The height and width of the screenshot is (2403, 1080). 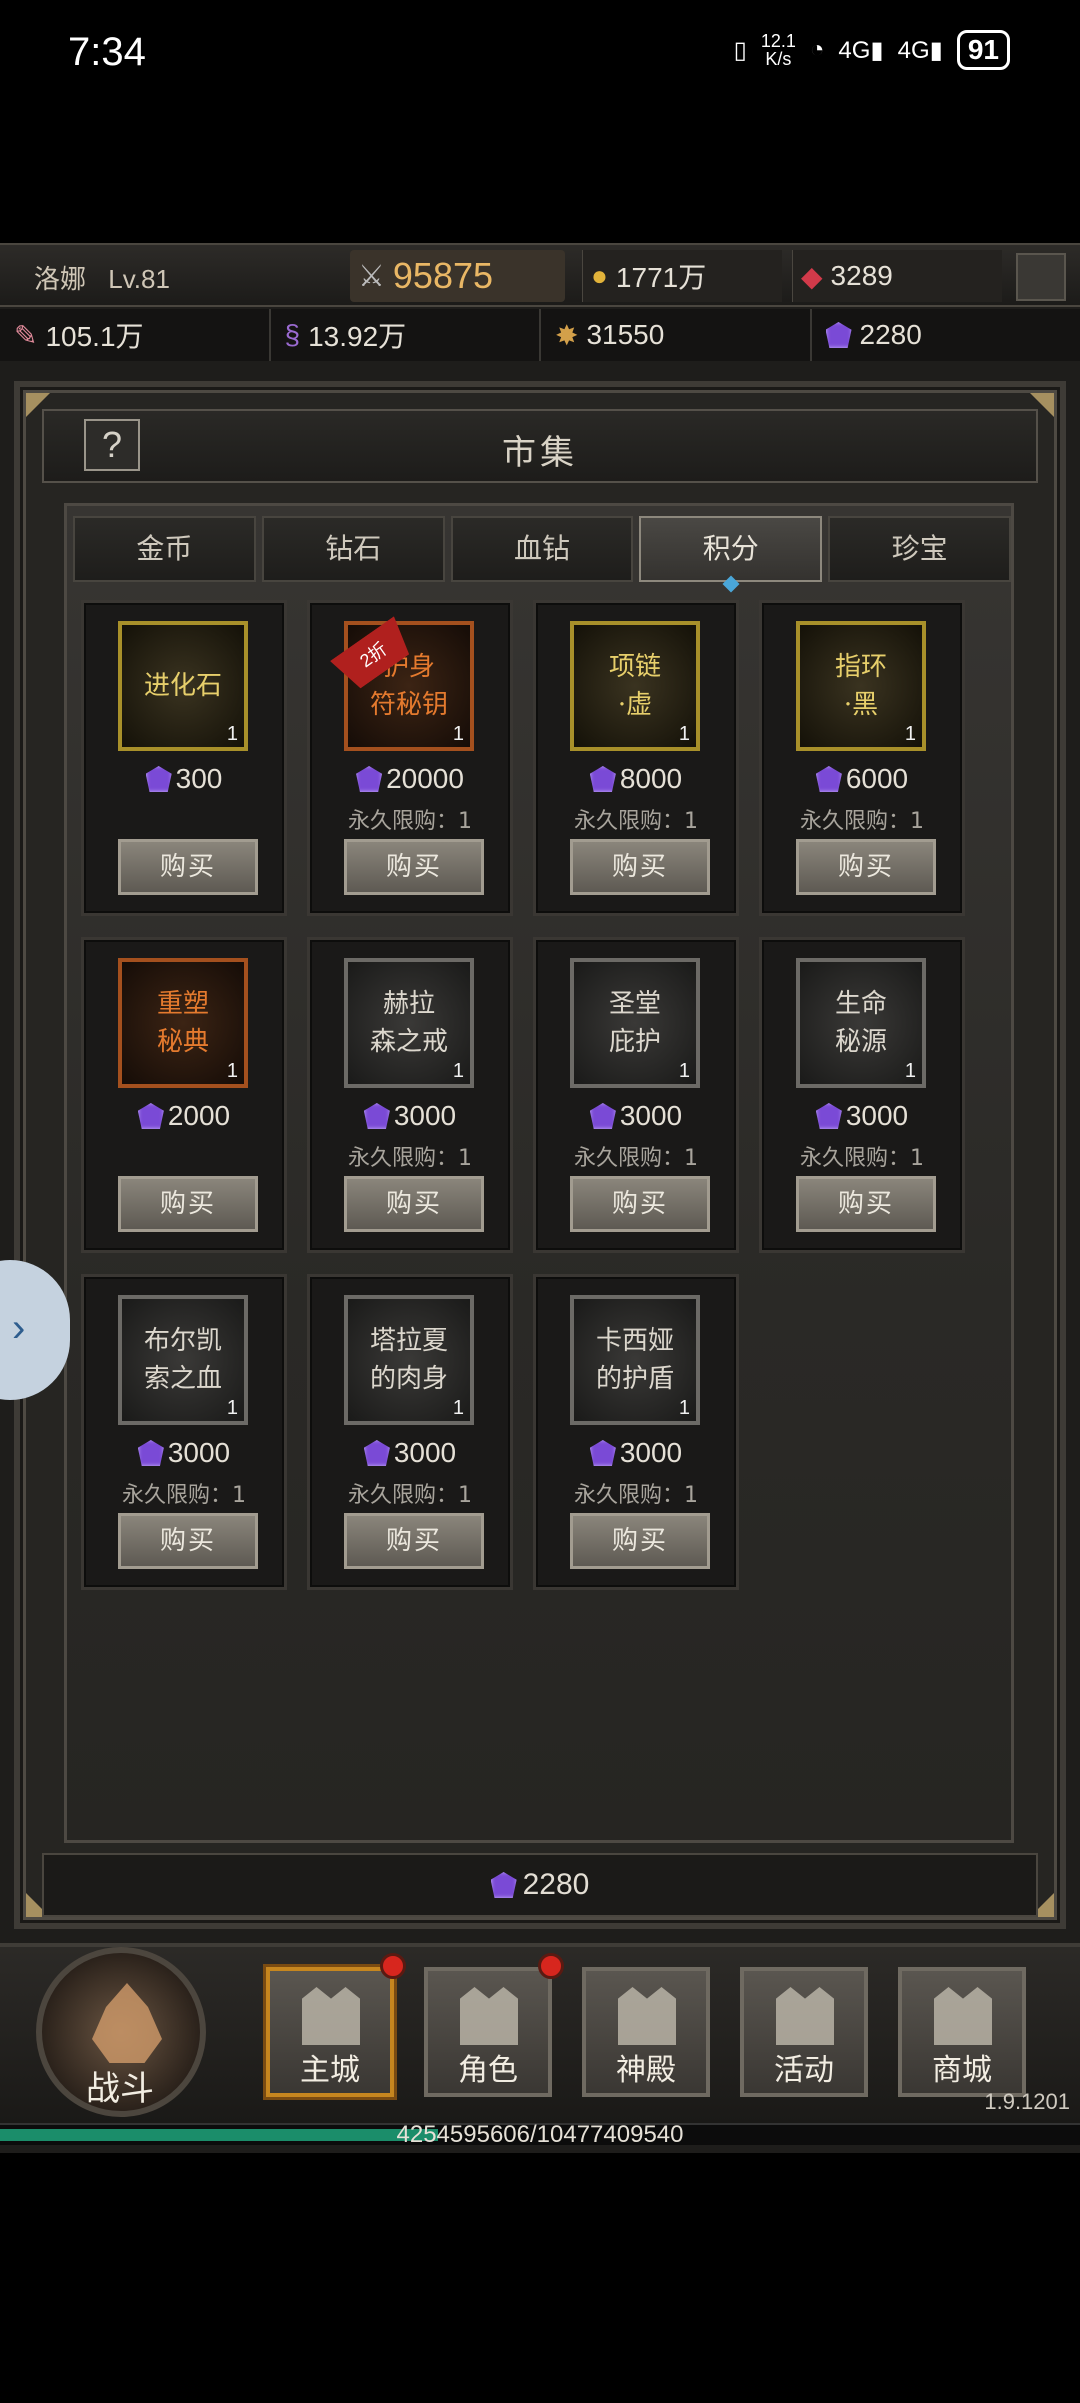 I want to click on gold-value: 1771万, so click(x=661, y=277).